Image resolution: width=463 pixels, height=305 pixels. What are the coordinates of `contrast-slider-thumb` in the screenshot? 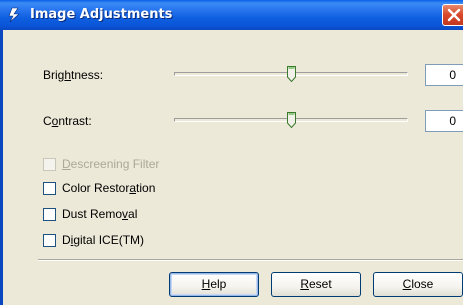 It's located at (291, 120).